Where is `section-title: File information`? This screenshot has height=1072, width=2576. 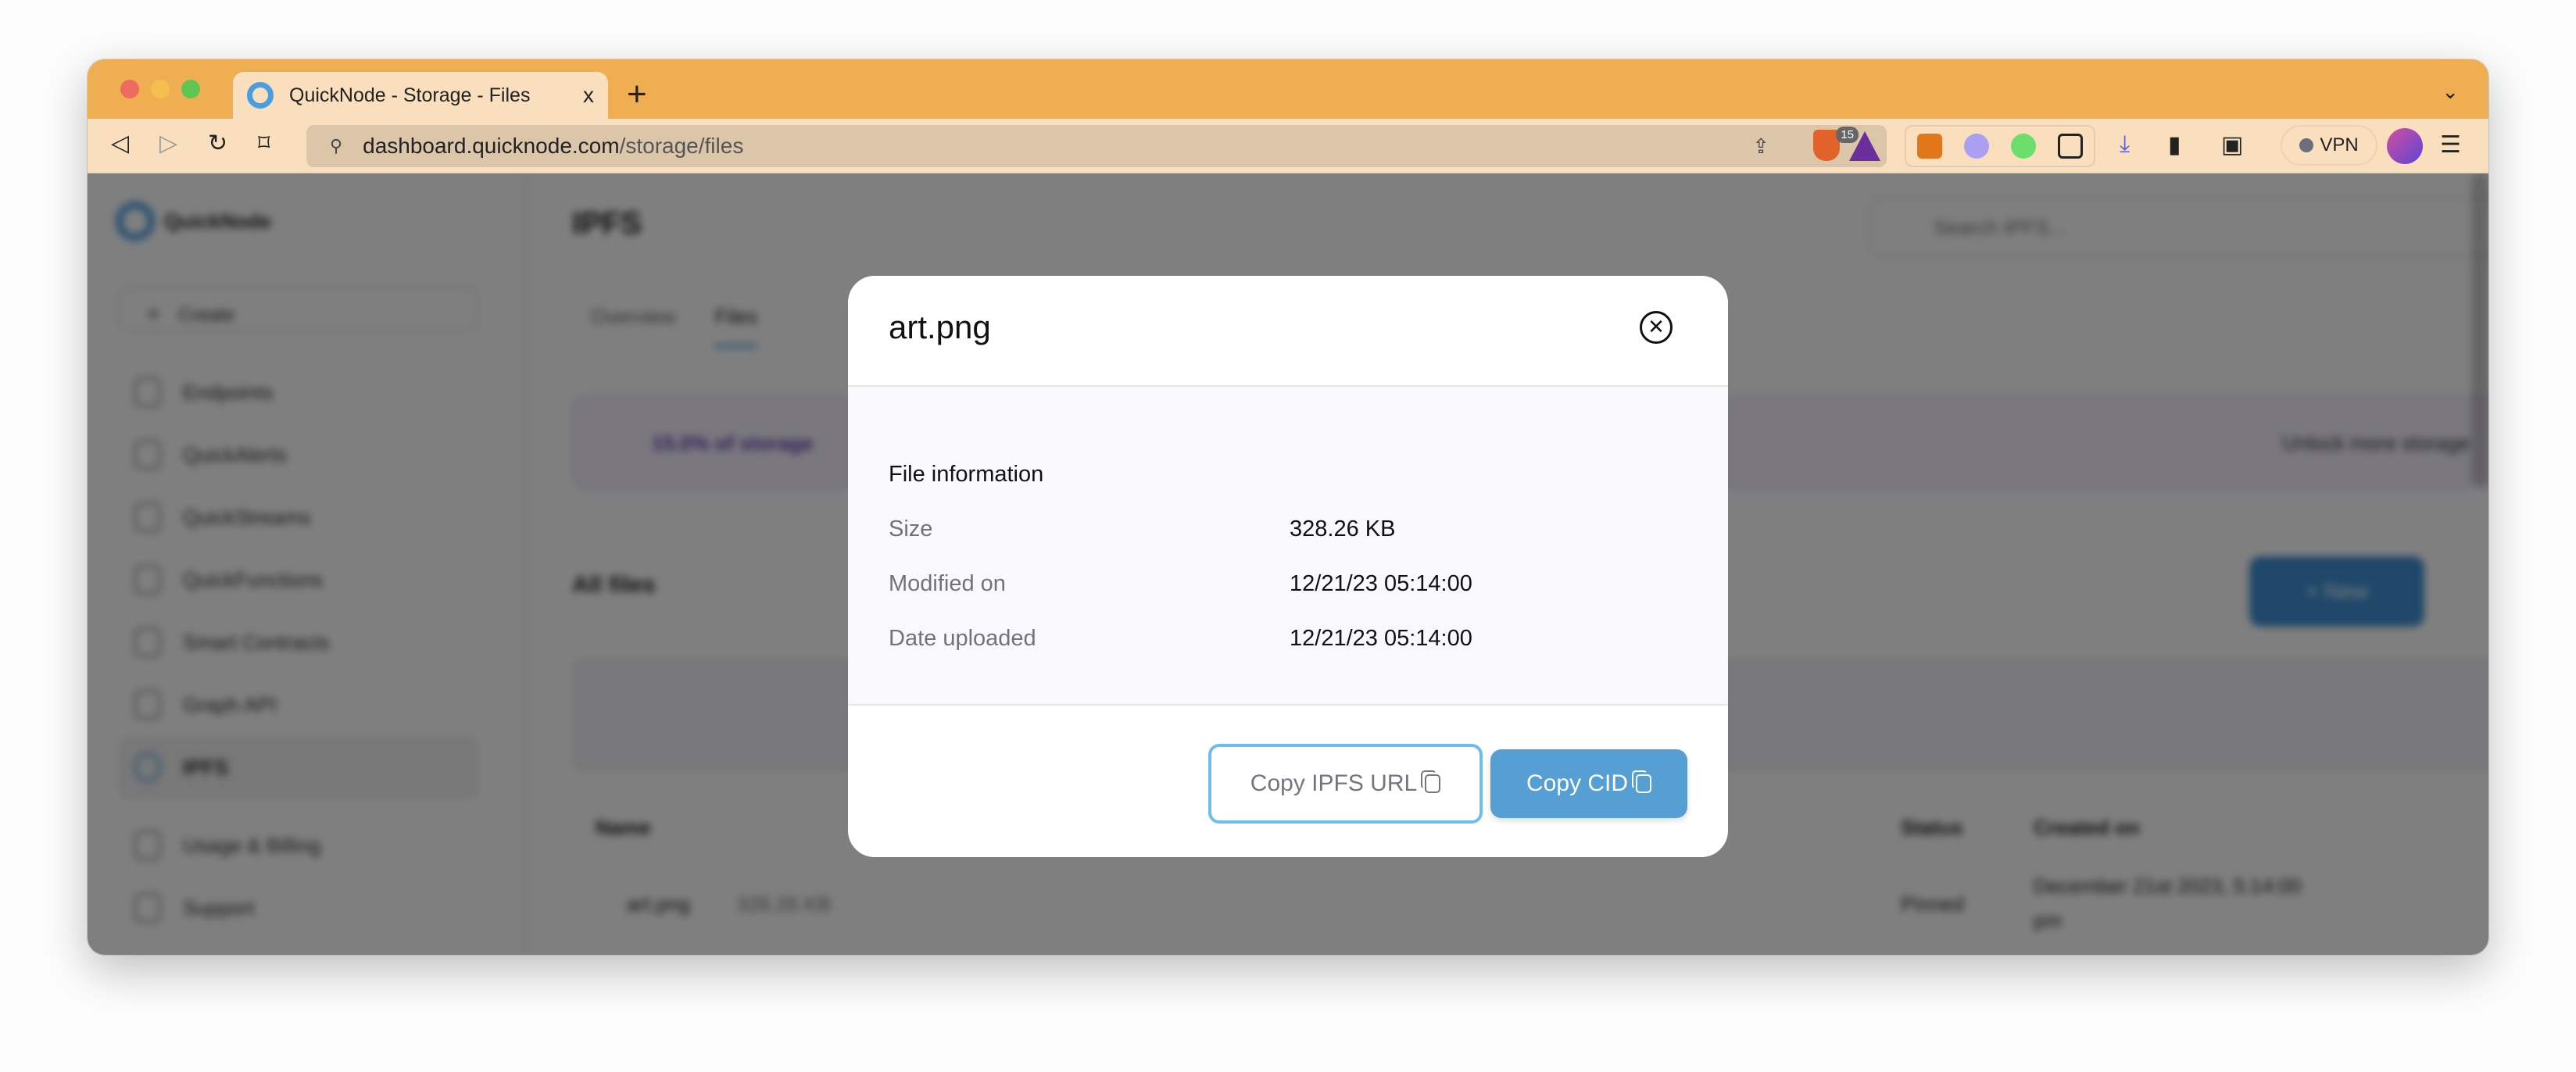 section-title: File information is located at coordinates (966, 474).